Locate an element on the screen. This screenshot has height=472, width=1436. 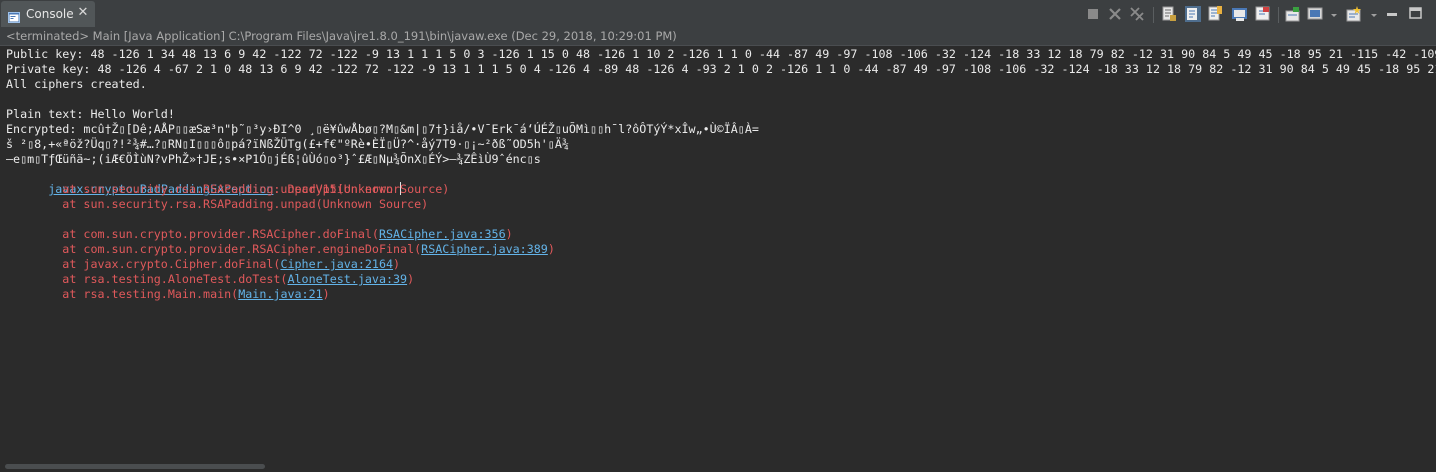
show-stdout-button is located at coordinates (1193, 14).